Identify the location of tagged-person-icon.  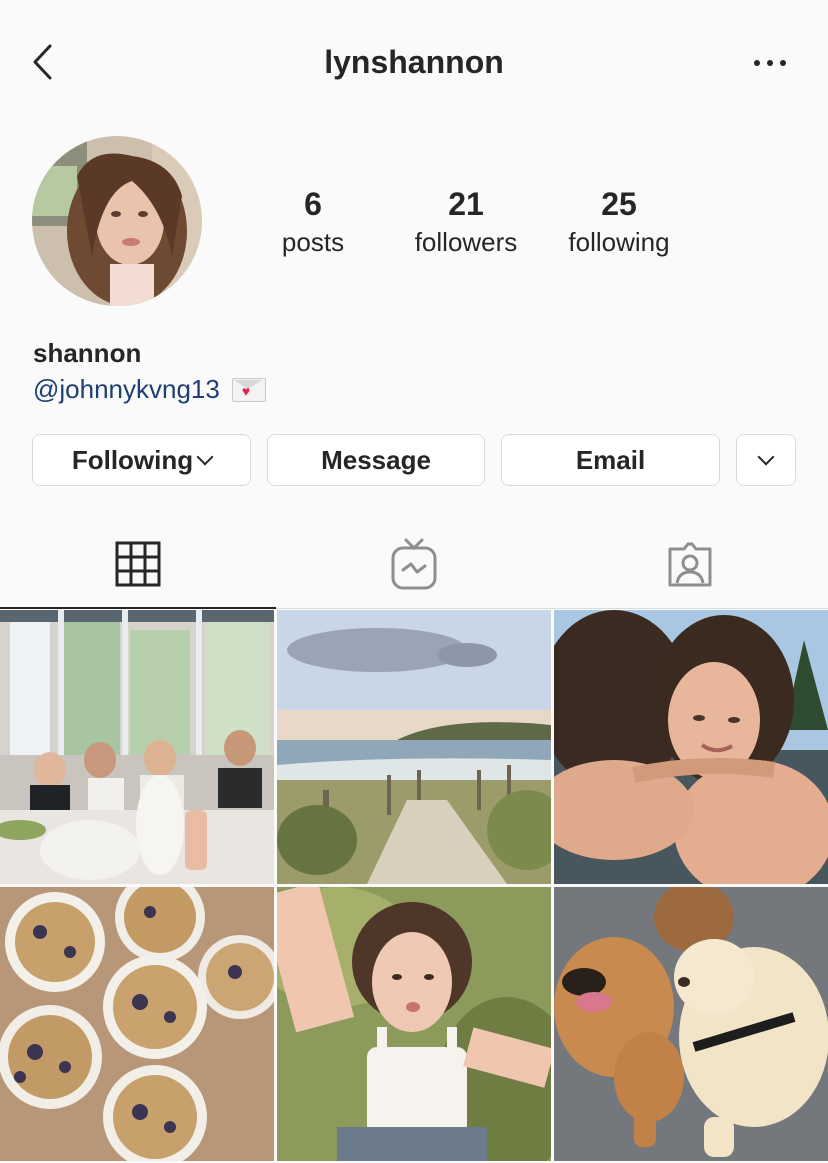
(690, 564).